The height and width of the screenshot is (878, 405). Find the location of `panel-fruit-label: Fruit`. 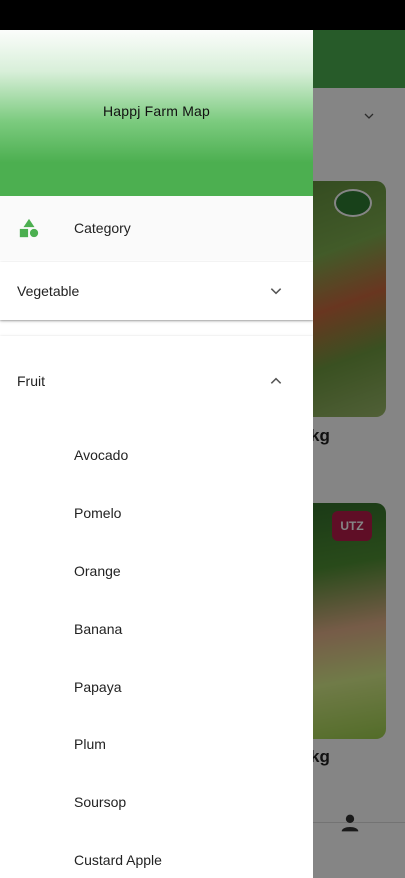

panel-fruit-label: Fruit is located at coordinates (31, 381).